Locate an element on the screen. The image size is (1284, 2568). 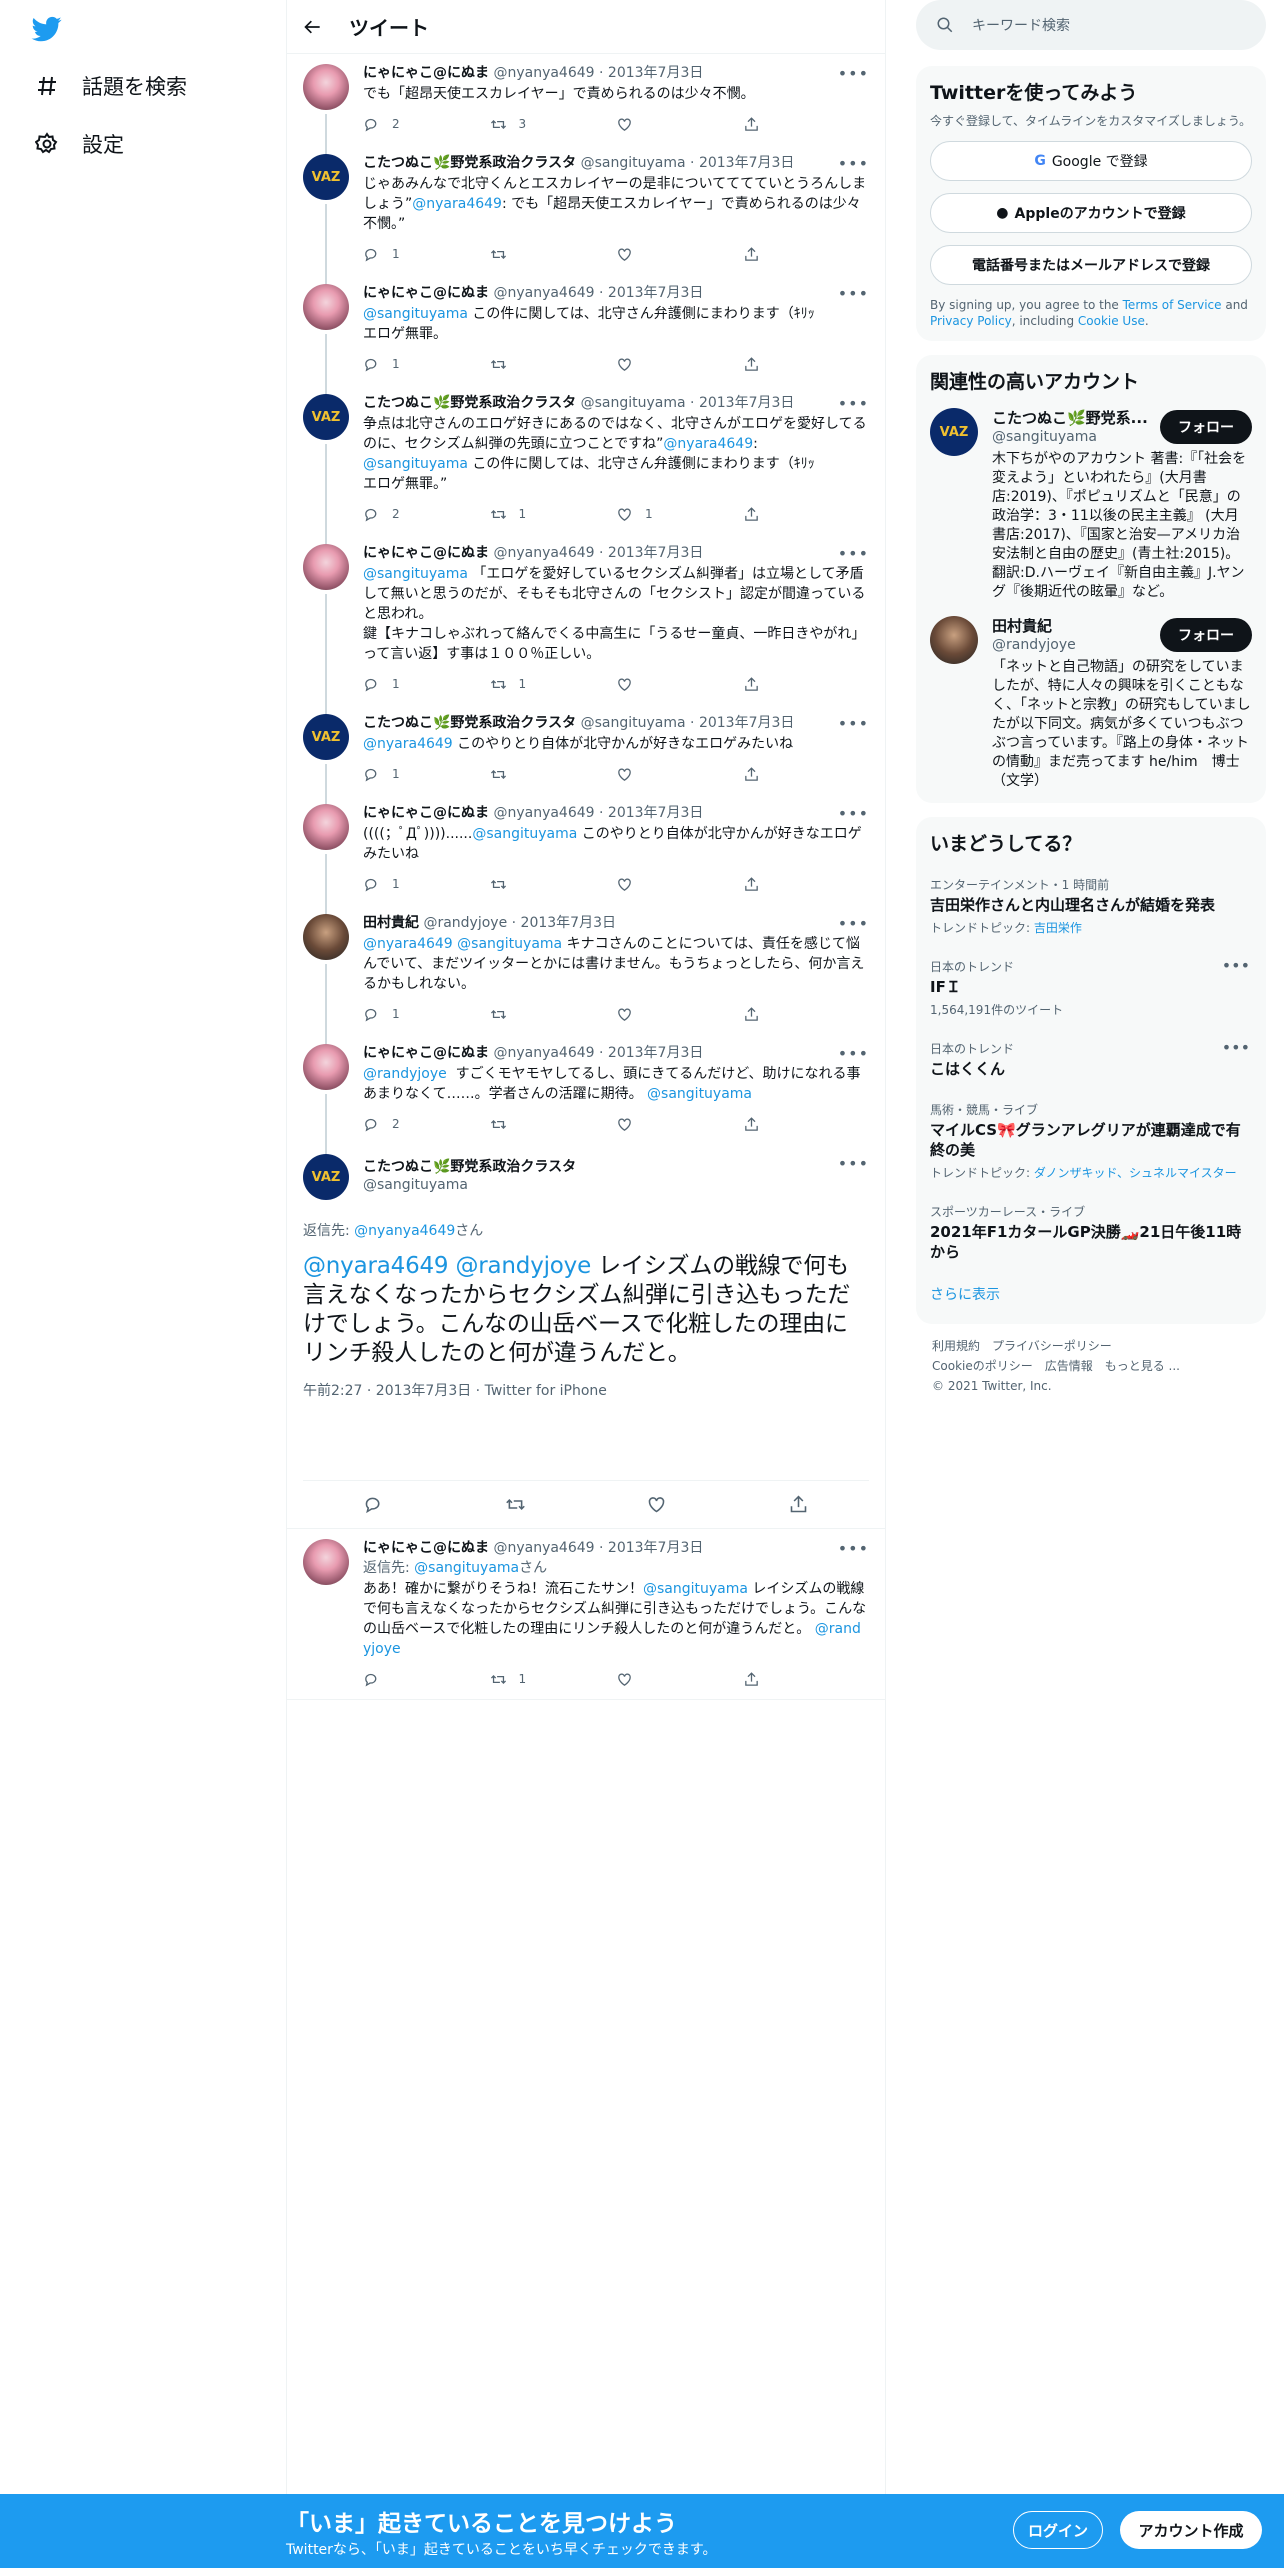
like-icon is located at coordinates (656, 1504).